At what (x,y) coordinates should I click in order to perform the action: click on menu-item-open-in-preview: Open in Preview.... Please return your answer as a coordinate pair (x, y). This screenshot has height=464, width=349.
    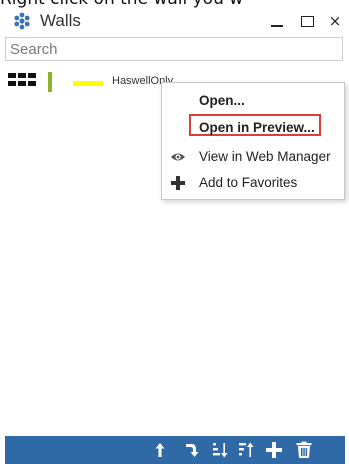
    Looking at the image, I should click on (253, 127).